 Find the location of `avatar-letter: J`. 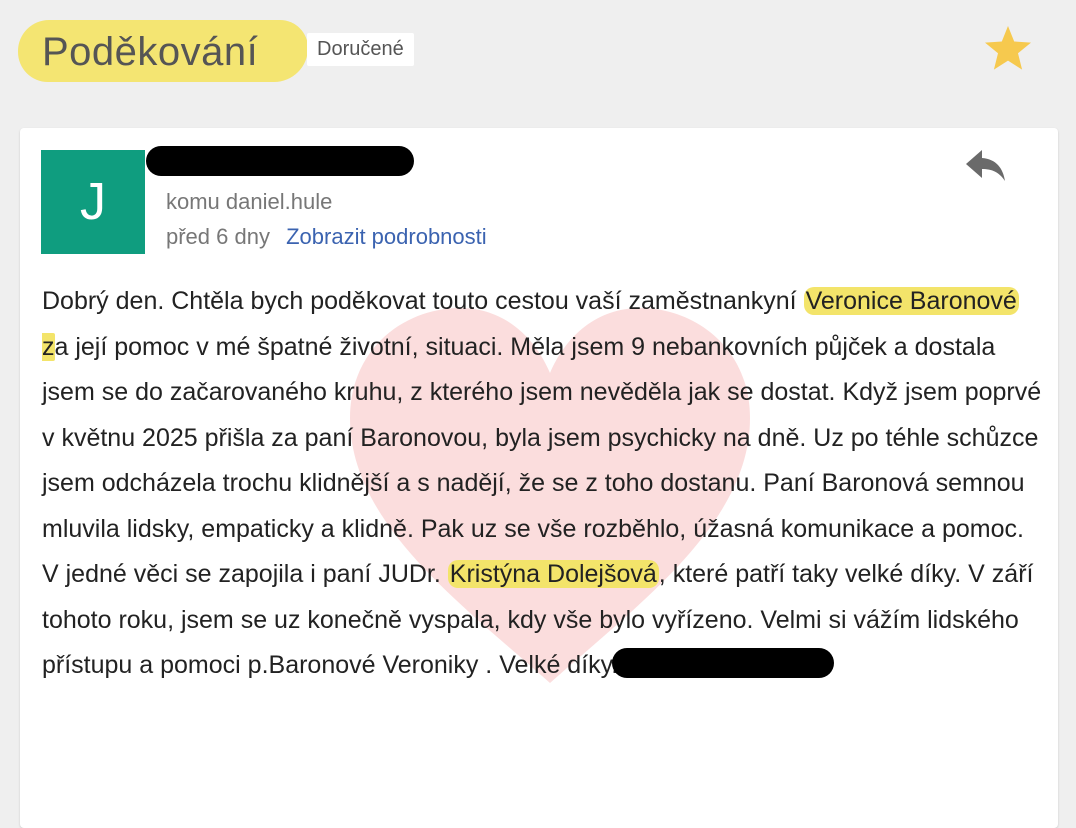

avatar-letter: J is located at coordinates (93, 202).